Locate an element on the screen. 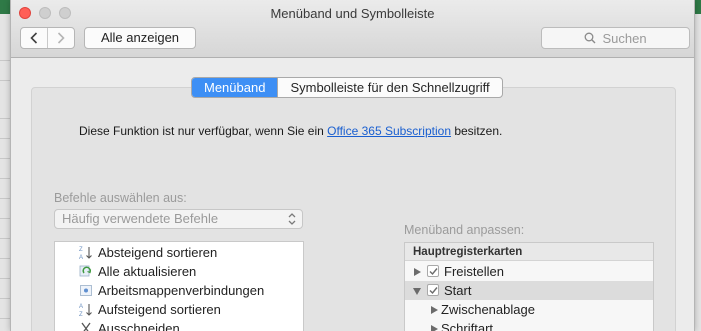  tree-header: Hauptregisterkarten is located at coordinates (529, 252).